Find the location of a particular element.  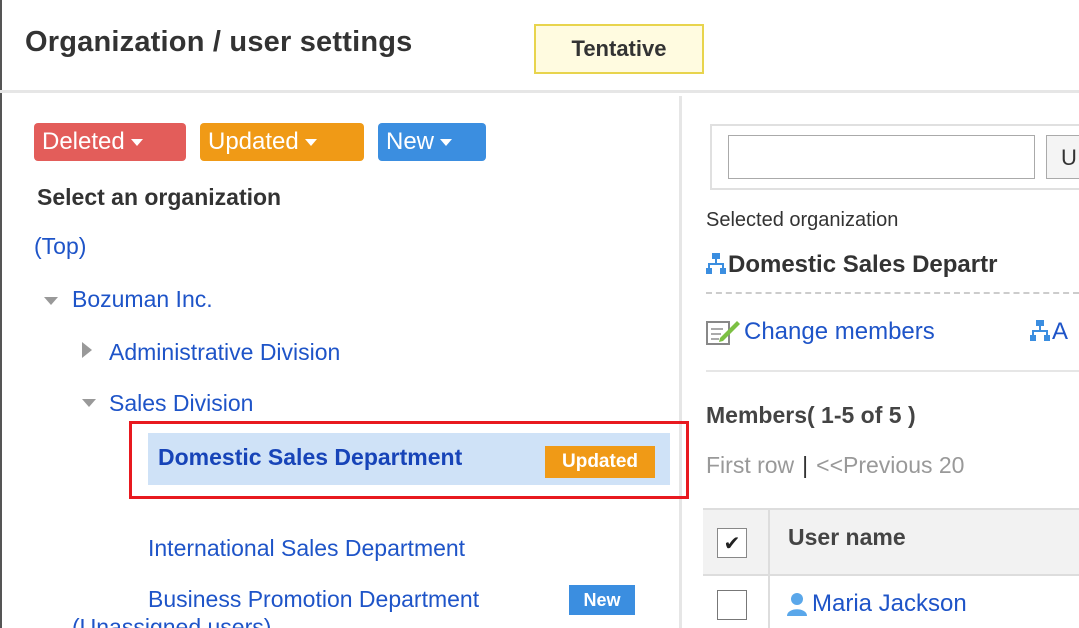

deleted-filter-label: Deleted is located at coordinates (83, 141).